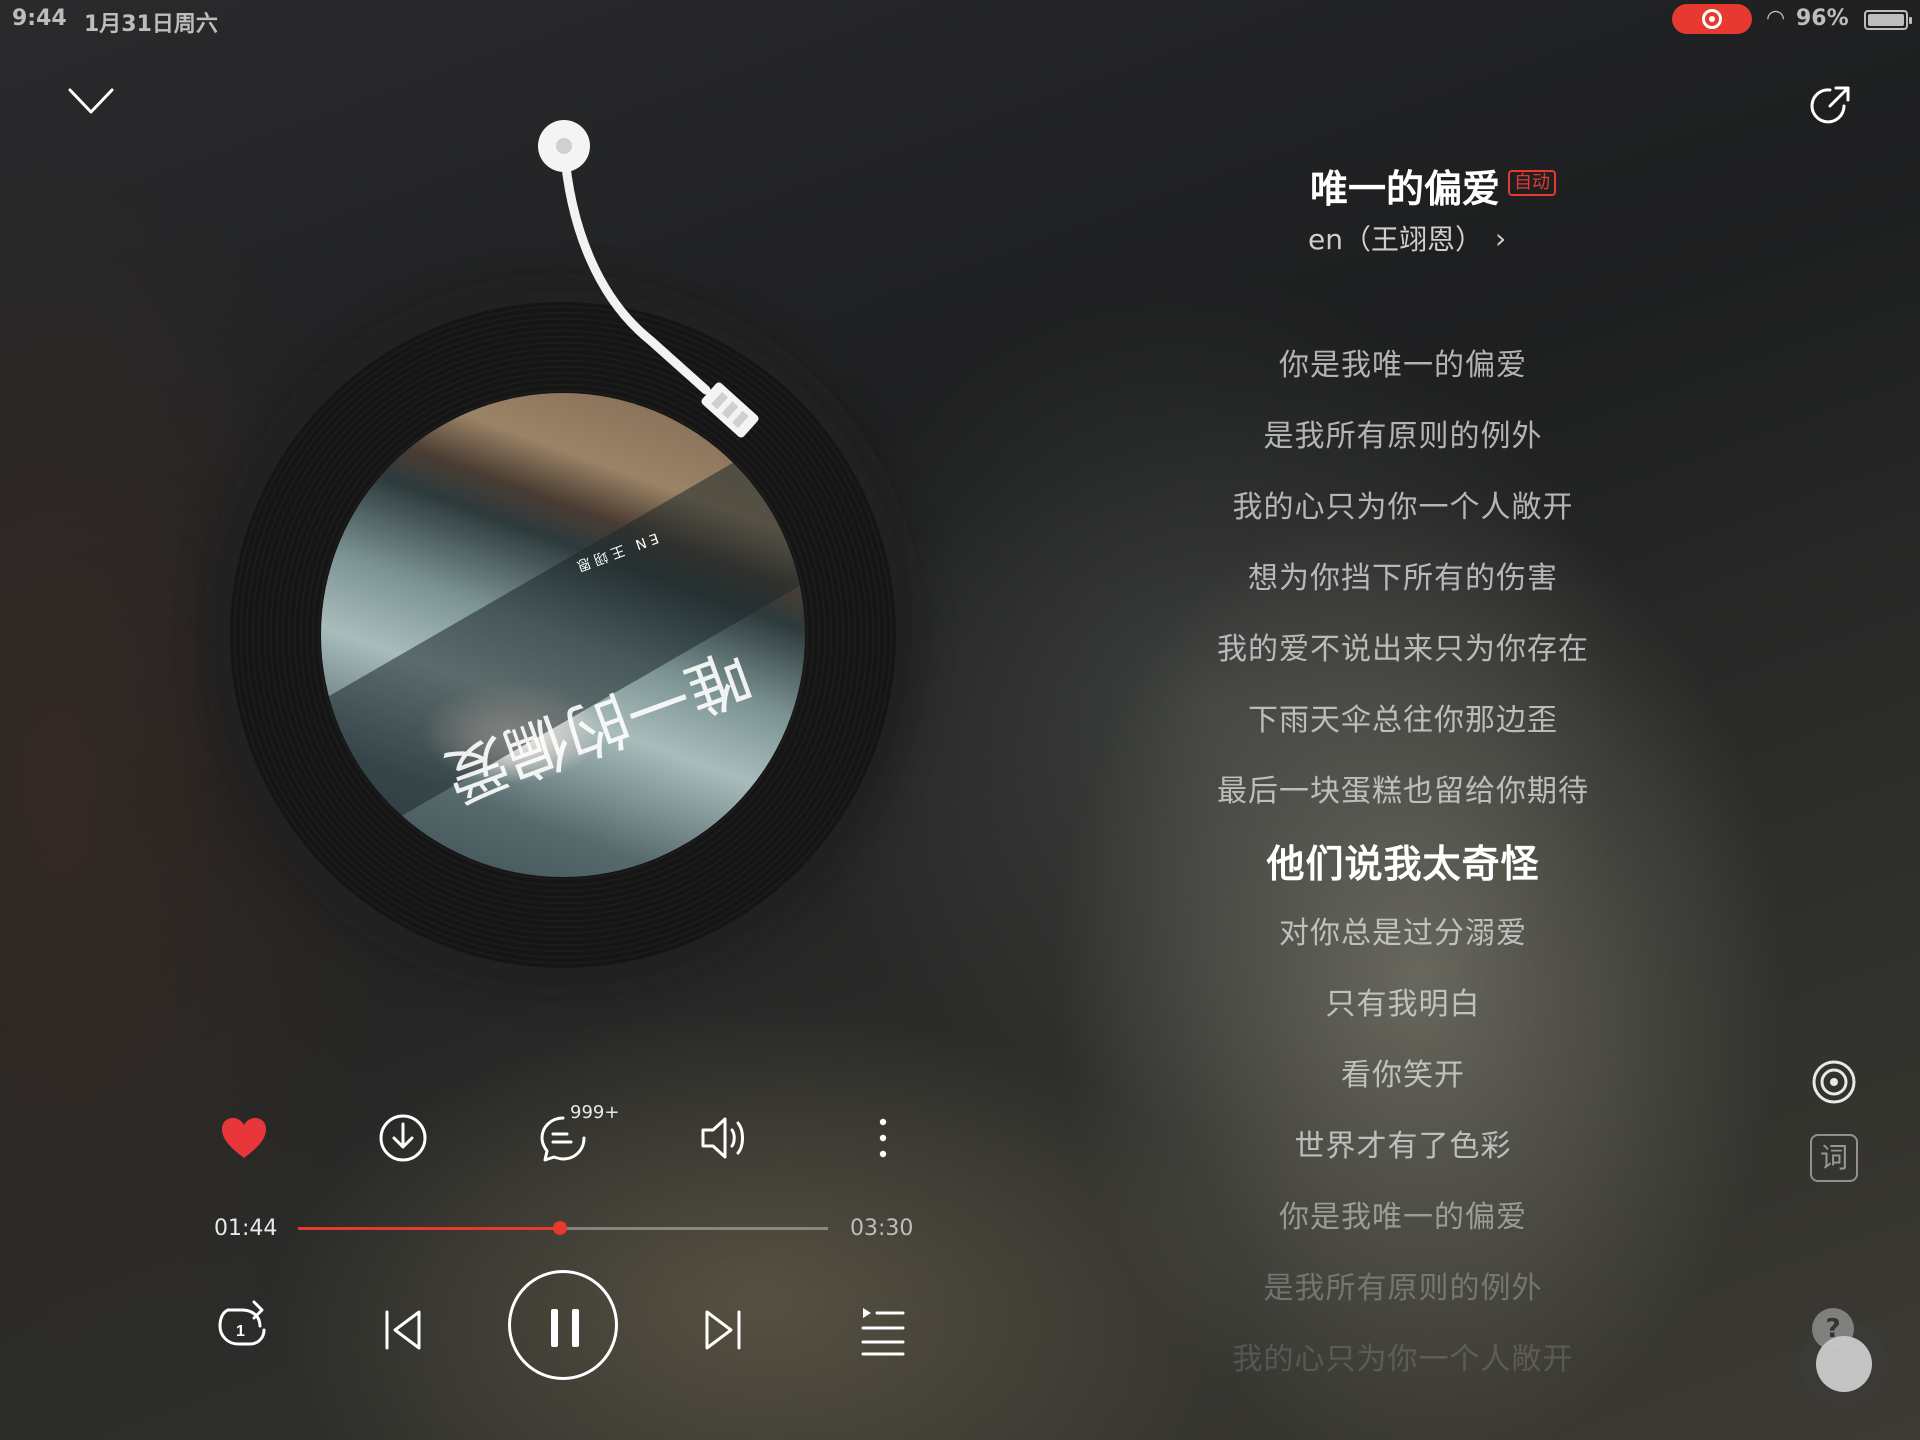  Describe the element at coordinates (595, 1112) in the screenshot. I see `comment-count-badge: 999+` at that location.